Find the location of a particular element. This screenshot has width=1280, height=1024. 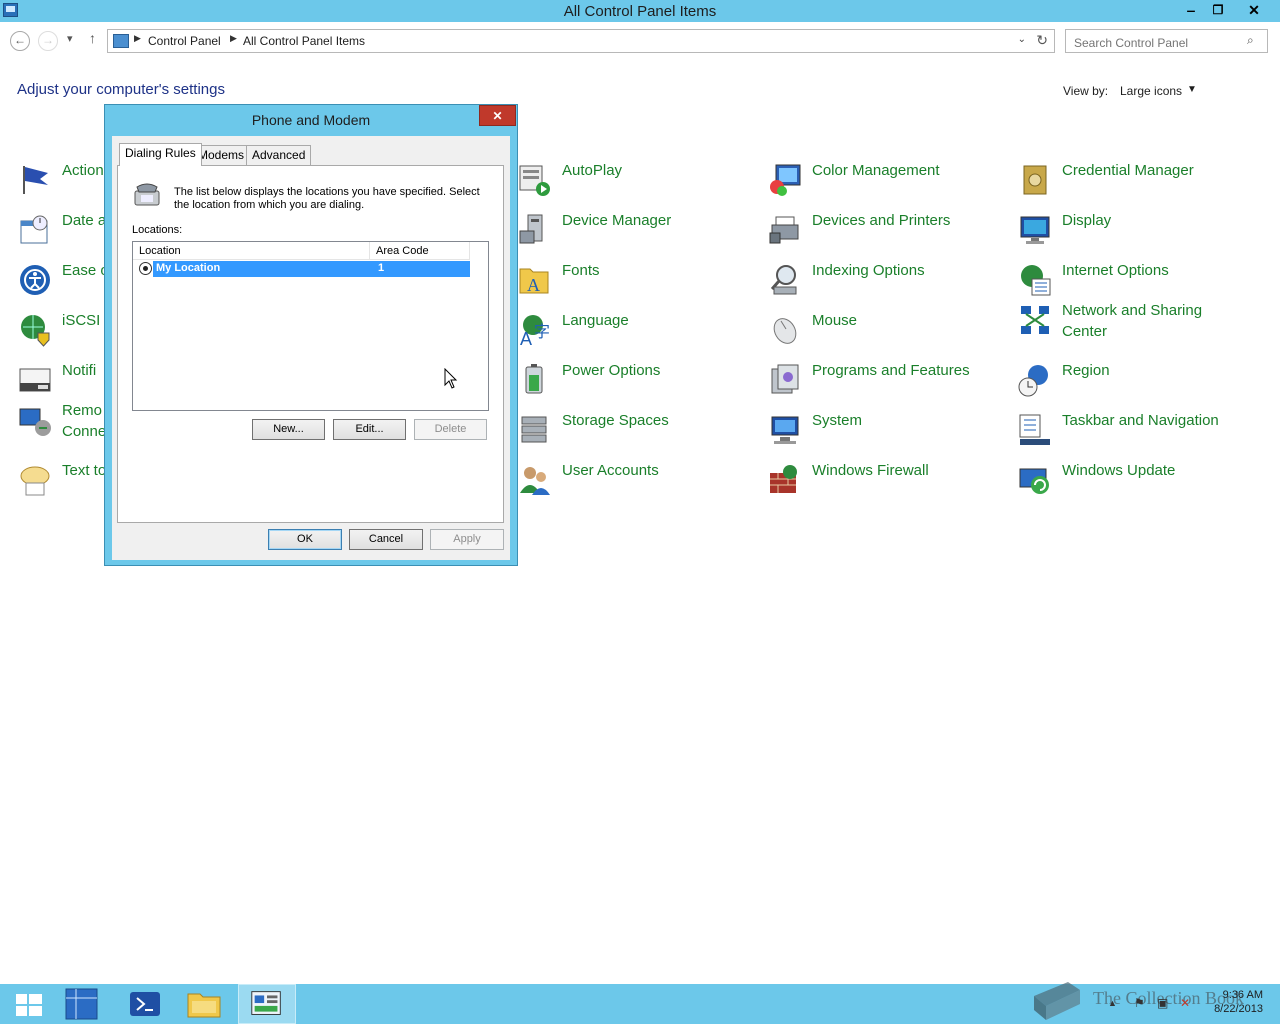

window-title: All Control Panel Items is located at coordinates (640, 11).